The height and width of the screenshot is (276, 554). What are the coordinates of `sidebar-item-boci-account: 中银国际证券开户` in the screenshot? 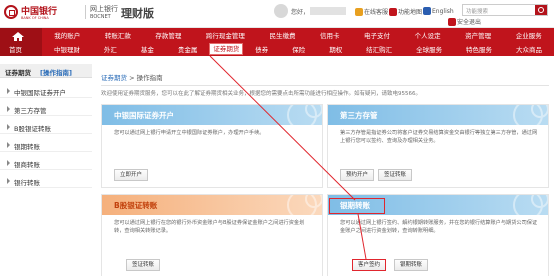 It's located at (46, 91).